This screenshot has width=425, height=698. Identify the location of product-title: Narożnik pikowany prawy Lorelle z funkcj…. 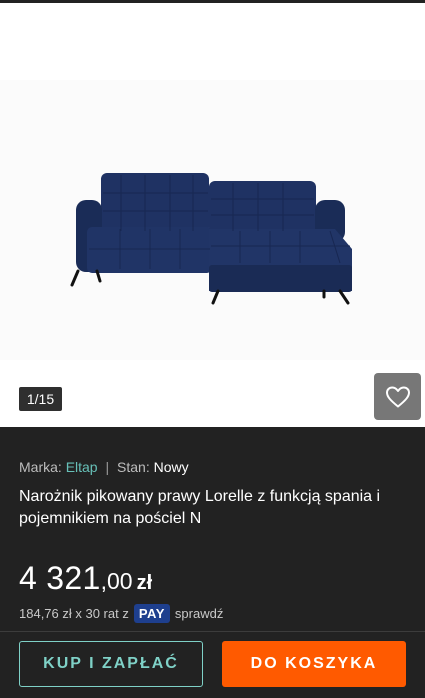
(200, 507).